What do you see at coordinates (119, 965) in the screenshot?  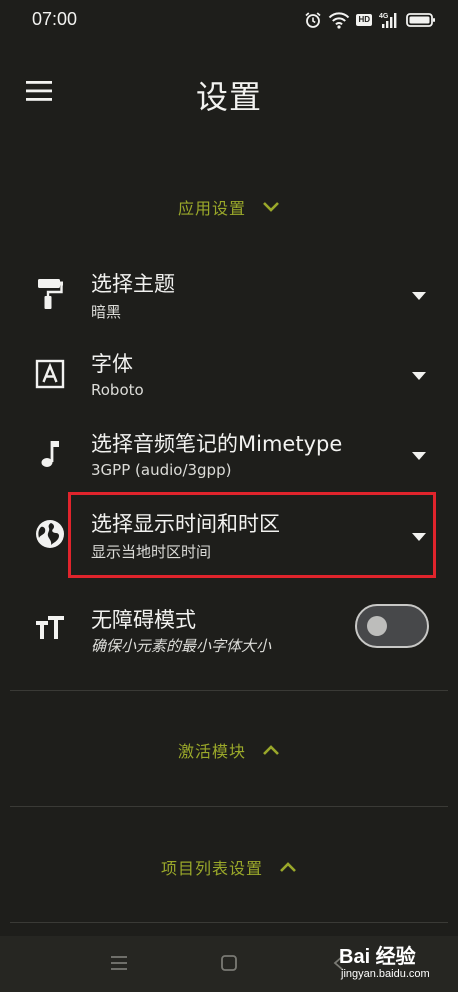 I see `recent-apps-icon` at bounding box center [119, 965].